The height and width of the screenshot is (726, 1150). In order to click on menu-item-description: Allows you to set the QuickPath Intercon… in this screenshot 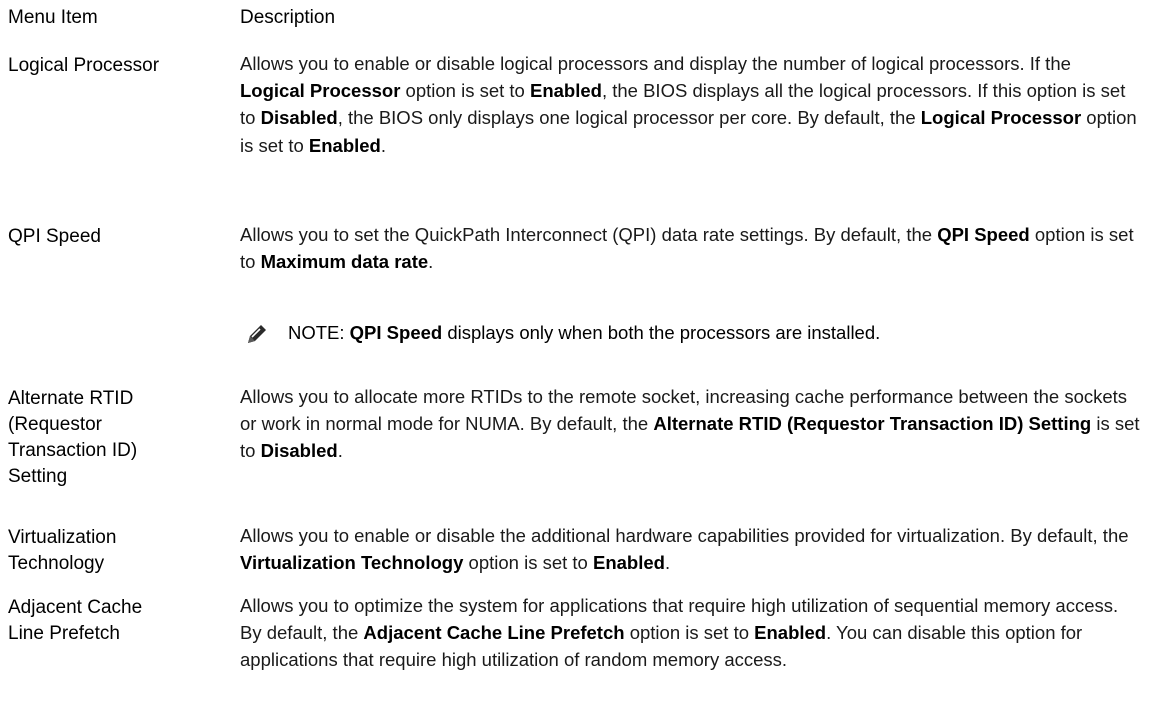, I will do `click(690, 248)`.